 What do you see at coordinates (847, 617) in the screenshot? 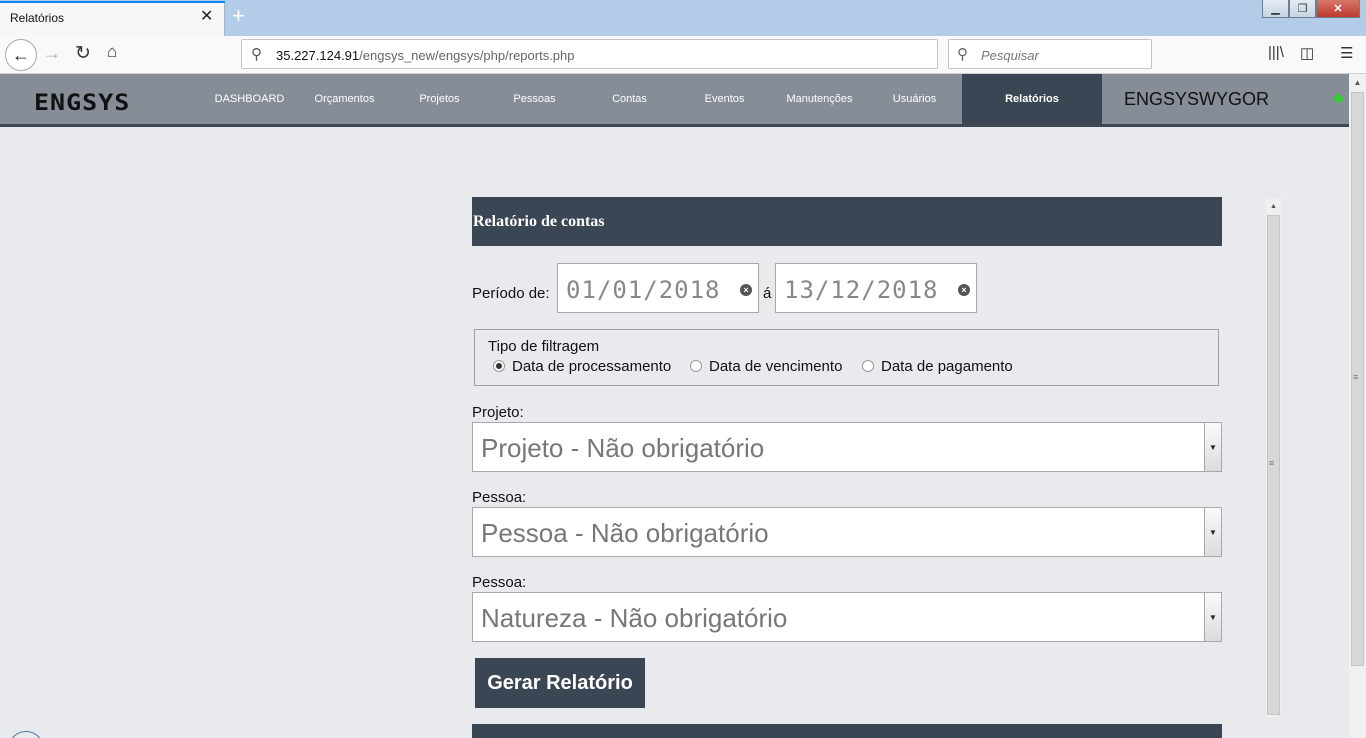
I see `natureza-select: Natureza - Não obrigatório ▼` at bounding box center [847, 617].